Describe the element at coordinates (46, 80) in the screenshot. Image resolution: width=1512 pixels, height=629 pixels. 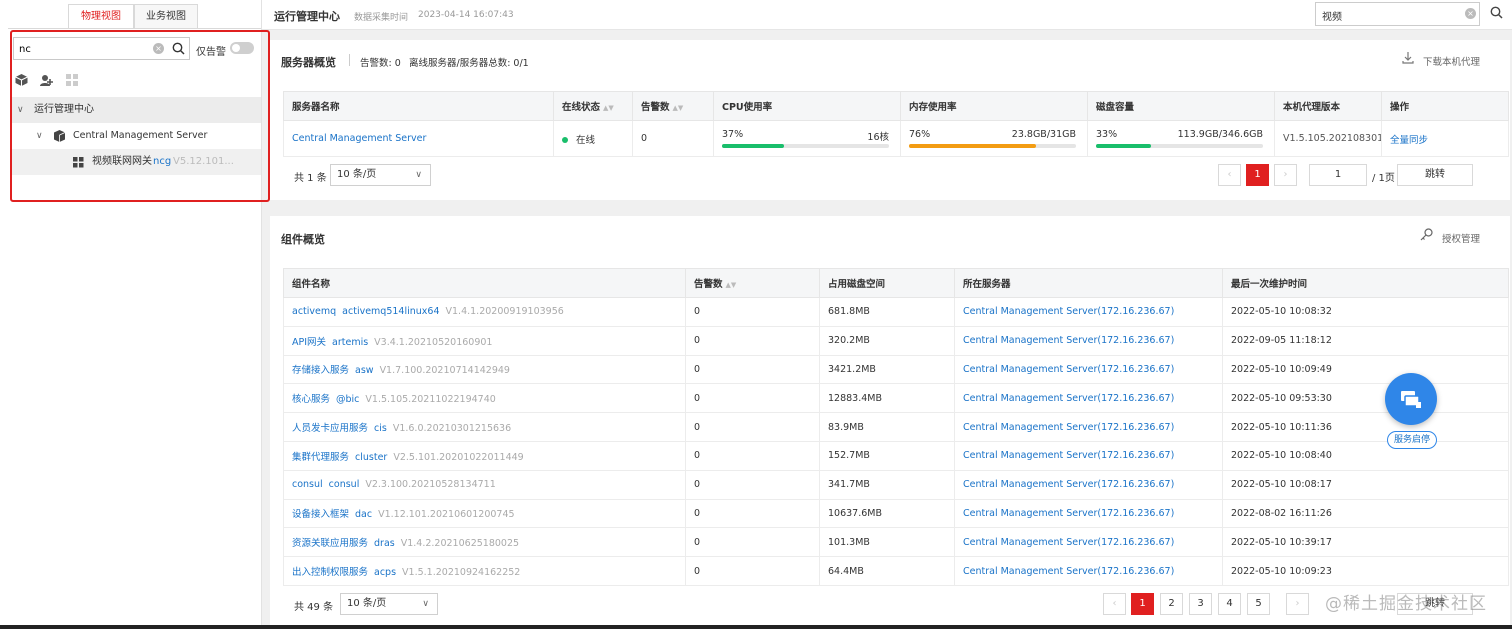
I see `add-node-icon` at that location.